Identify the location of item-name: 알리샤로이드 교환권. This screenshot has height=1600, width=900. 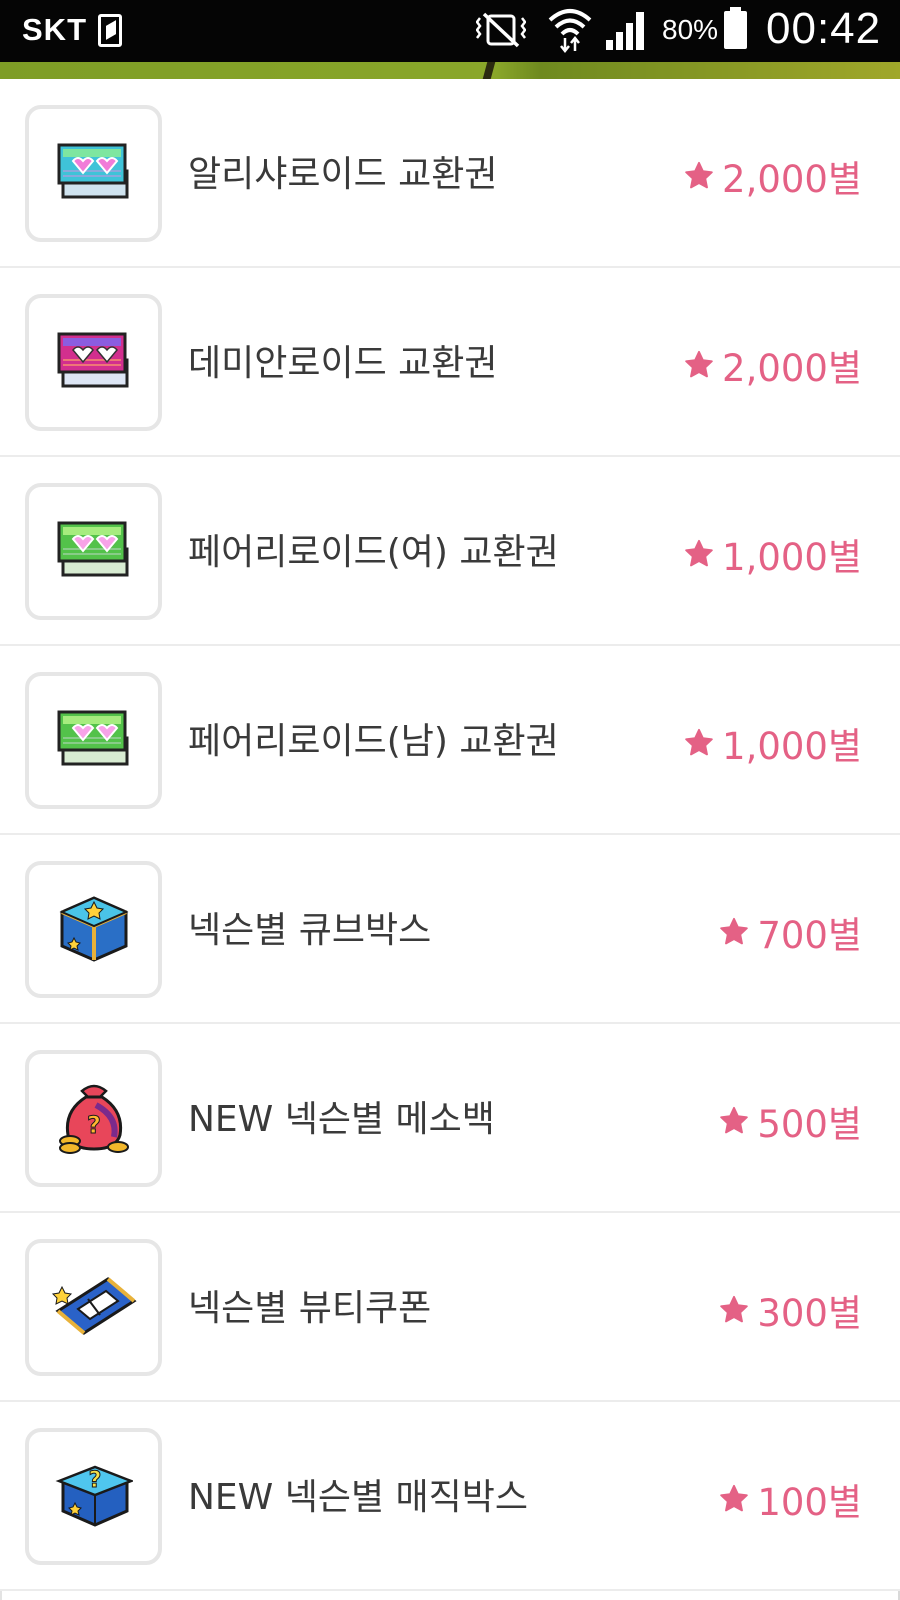
(343, 174).